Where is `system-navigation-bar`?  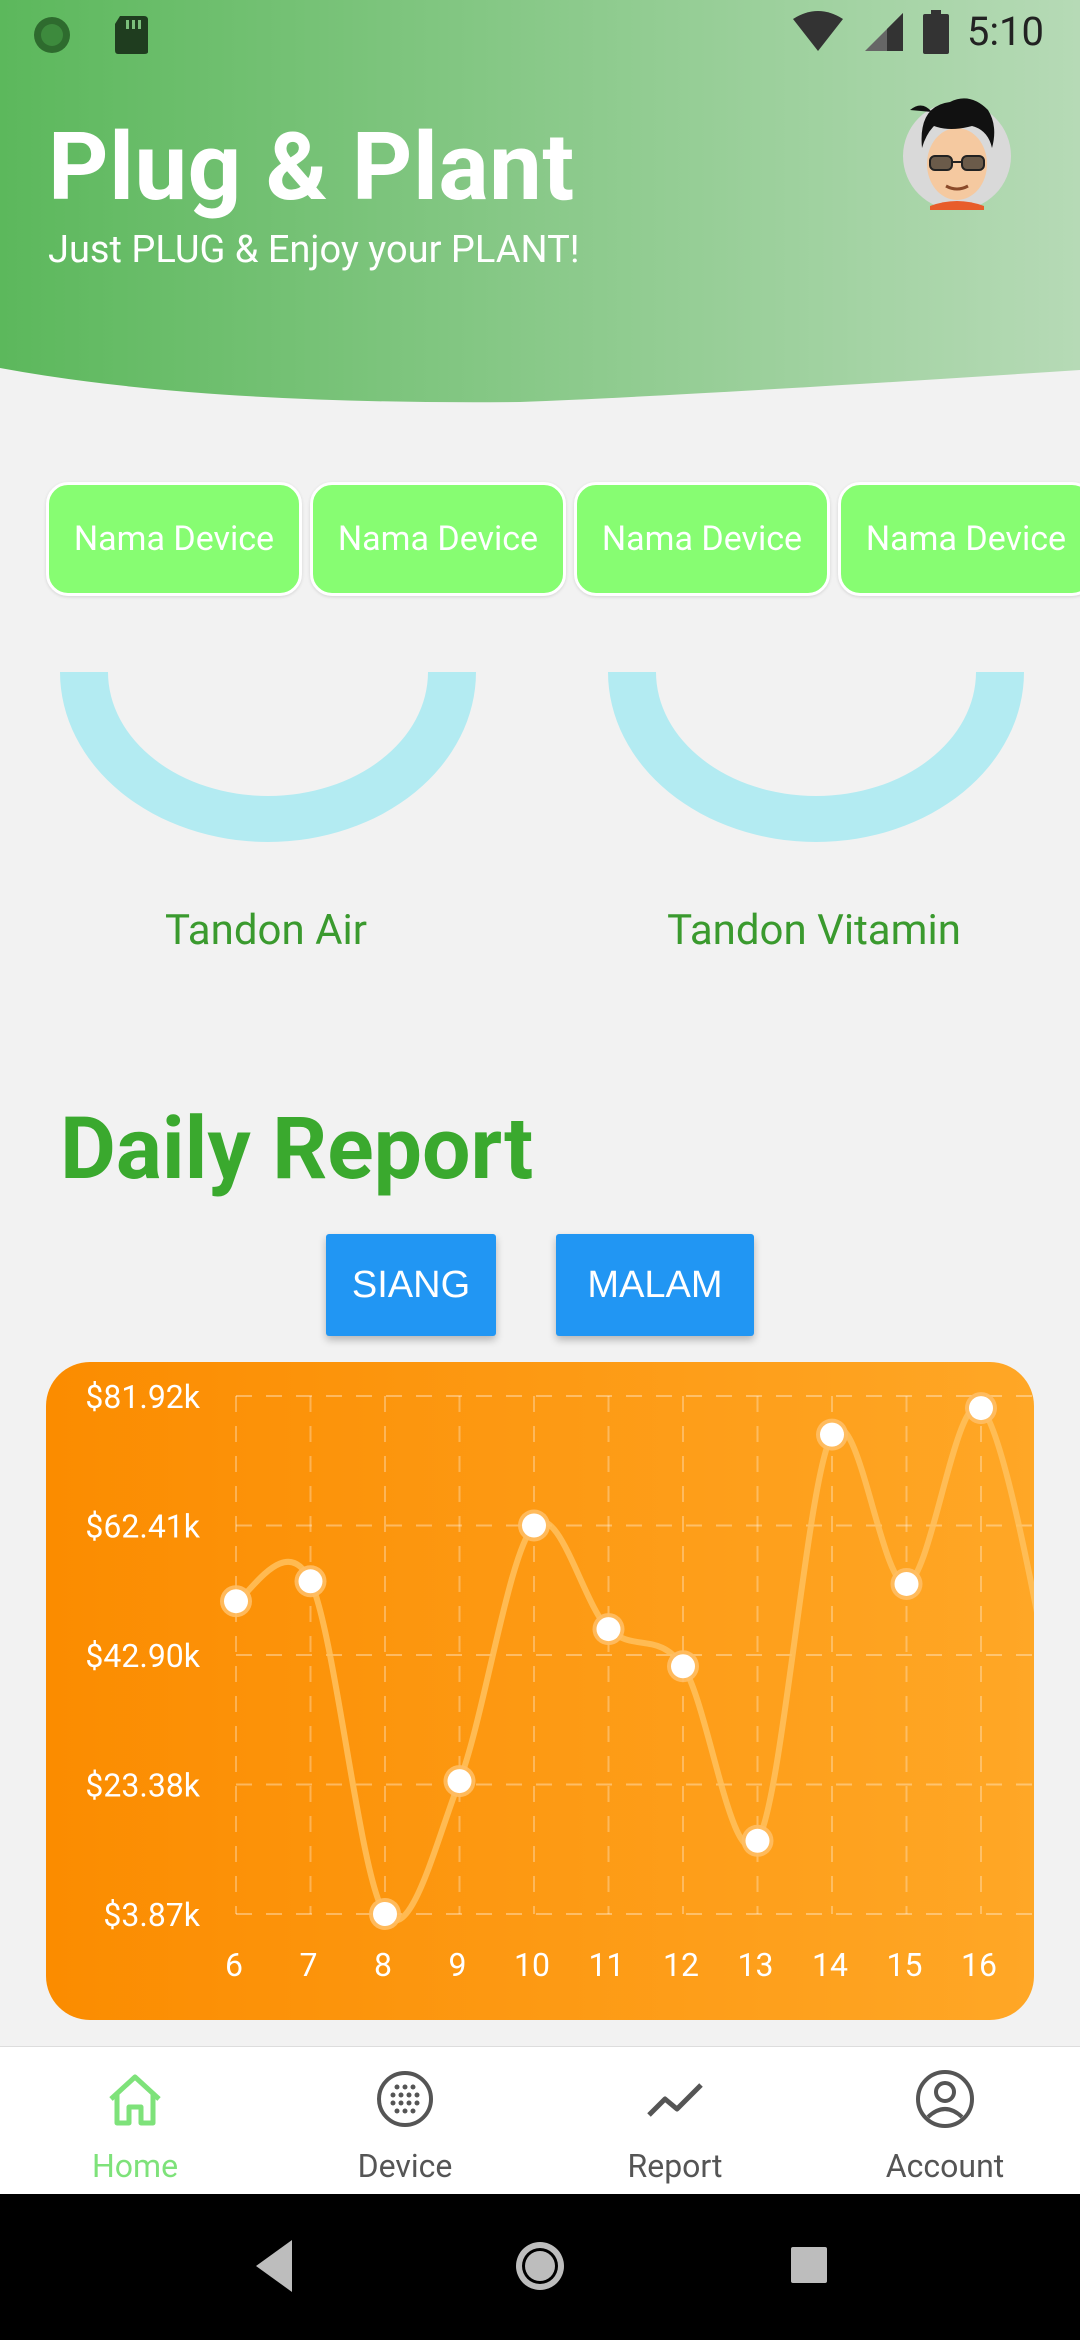 system-navigation-bar is located at coordinates (540, 2267).